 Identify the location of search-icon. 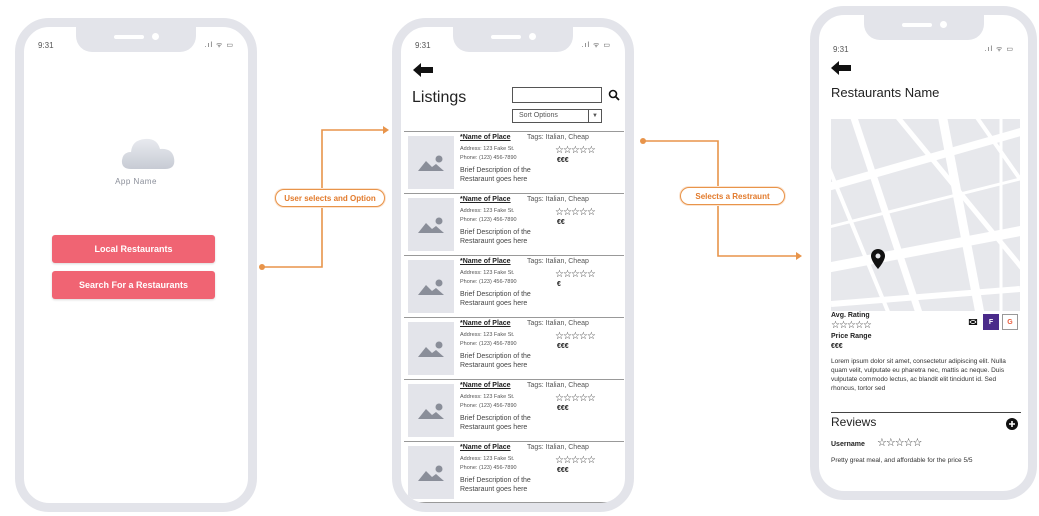
(614, 95).